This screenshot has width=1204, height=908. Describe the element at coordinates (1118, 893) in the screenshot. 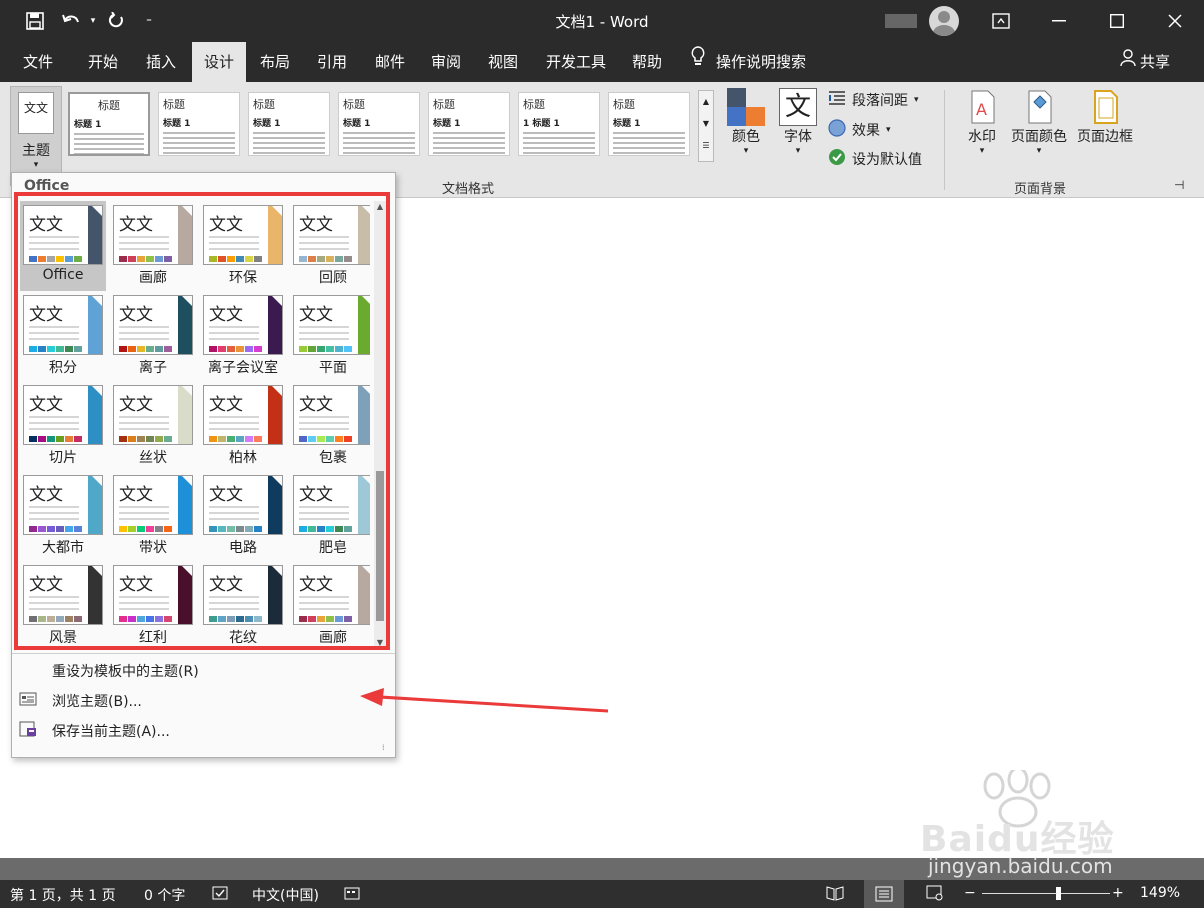

I see `zoom-in-icon: +` at that location.